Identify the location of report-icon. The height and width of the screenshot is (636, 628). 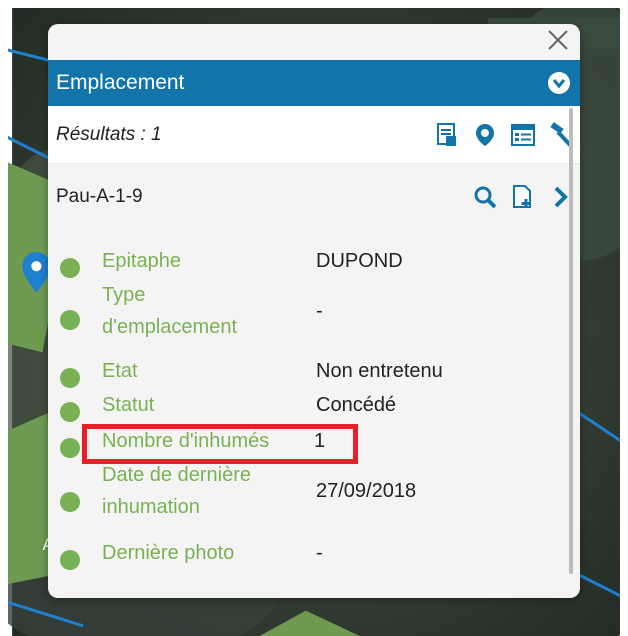
(446, 134).